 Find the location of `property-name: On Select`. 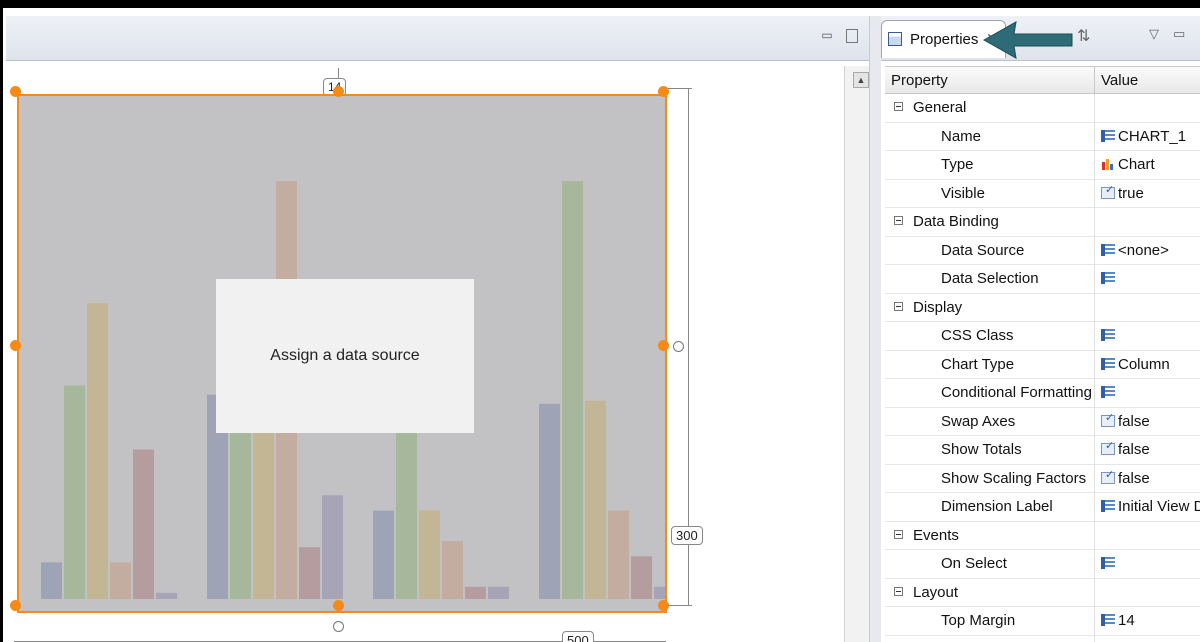

property-name: On Select is located at coordinates (974, 563).